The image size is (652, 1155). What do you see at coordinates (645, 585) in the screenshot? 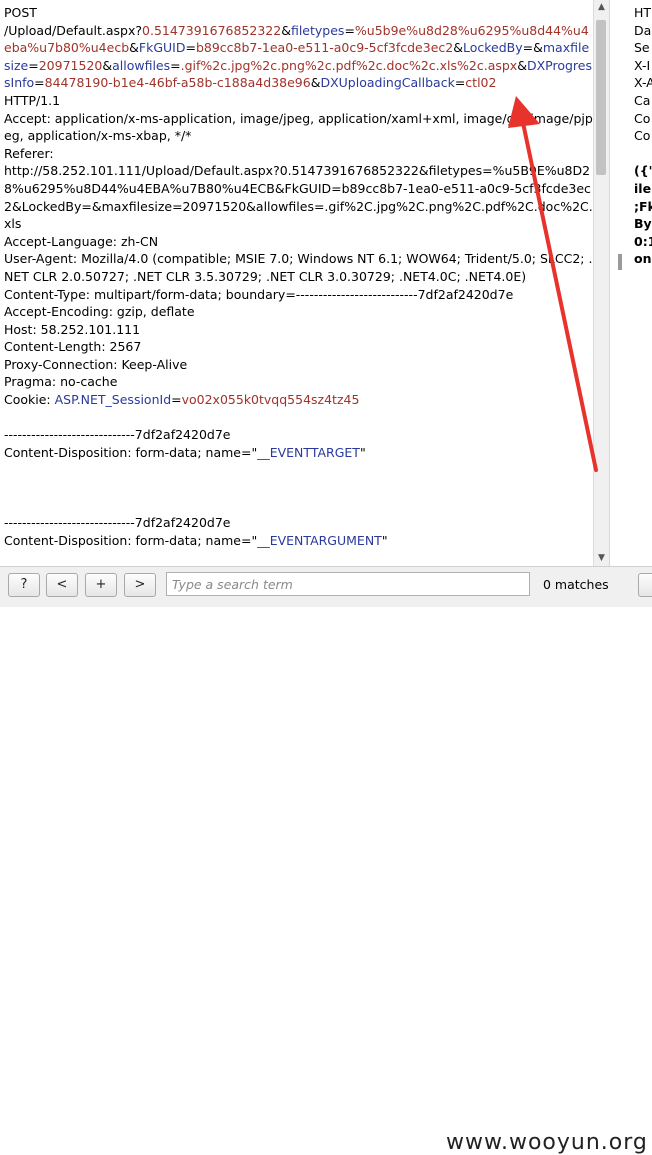
I see `response-search-button` at bounding box center [645, 585].